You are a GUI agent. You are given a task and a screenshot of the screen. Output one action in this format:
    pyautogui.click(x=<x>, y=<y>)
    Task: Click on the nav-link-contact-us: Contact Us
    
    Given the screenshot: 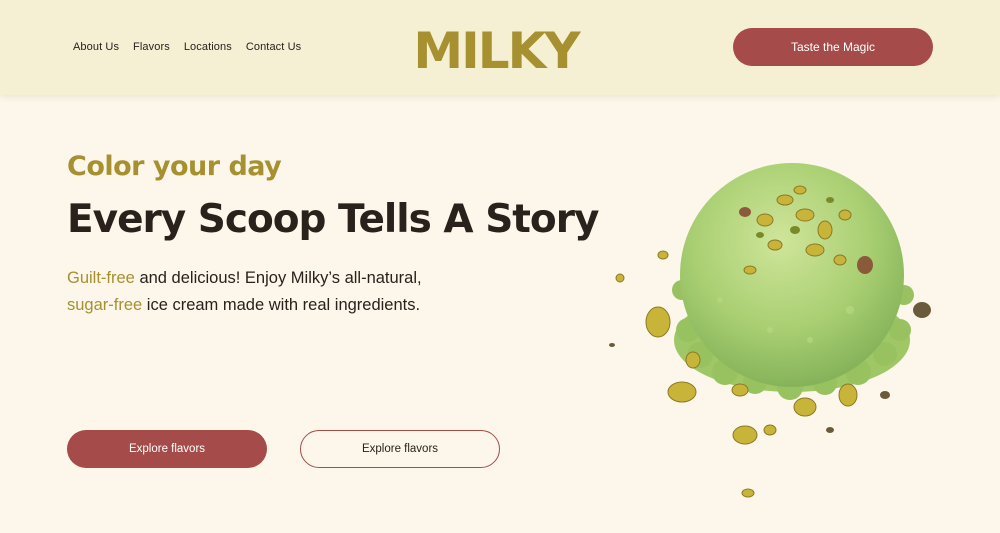 What is the action you would take?
    pyautogui.click(x=273, y=47)
    